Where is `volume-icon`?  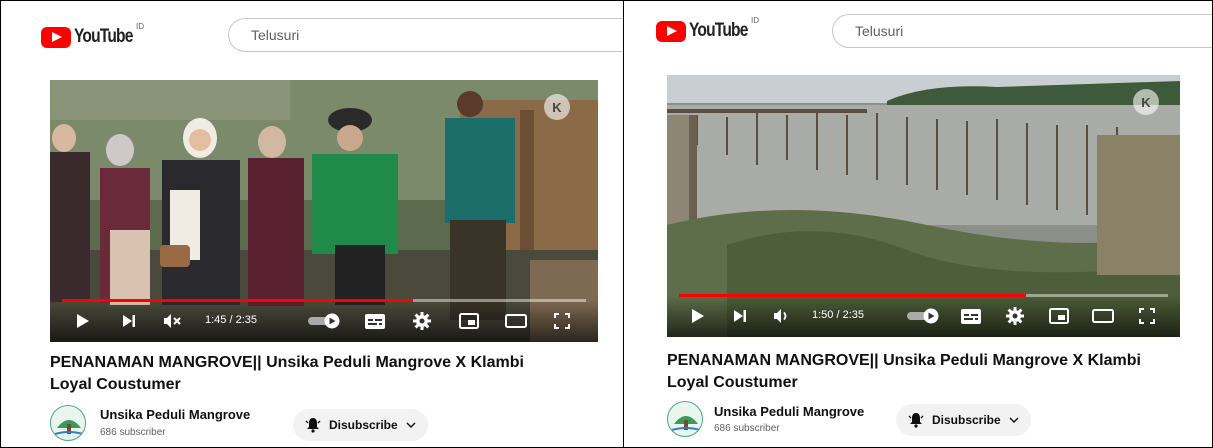
volume-icon is located at coordinates (780, 316).